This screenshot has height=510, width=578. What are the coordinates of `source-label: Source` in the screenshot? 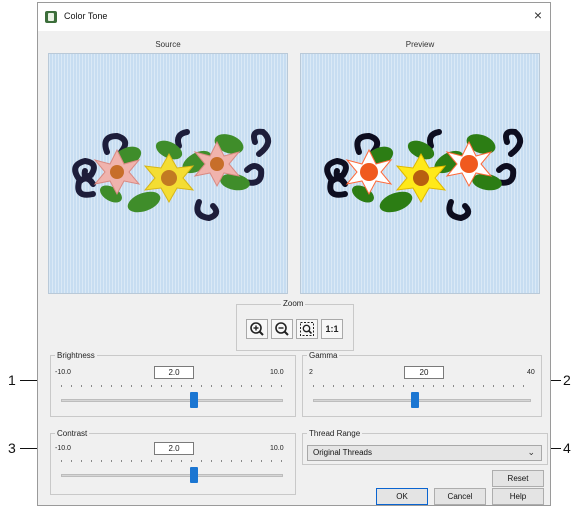 It's located at (168, 44).